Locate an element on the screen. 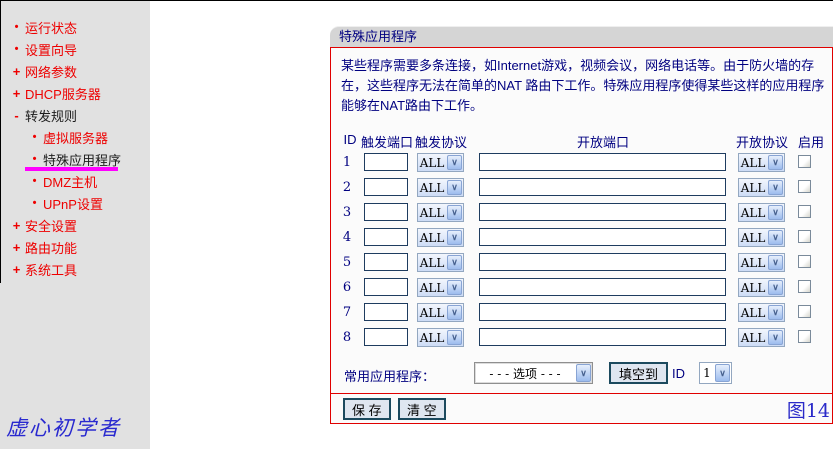 The width and height of the screenshot is (833, 449). common-apps-select: - - - 选项 - - - ∨ is located at coordinates (533, 373).